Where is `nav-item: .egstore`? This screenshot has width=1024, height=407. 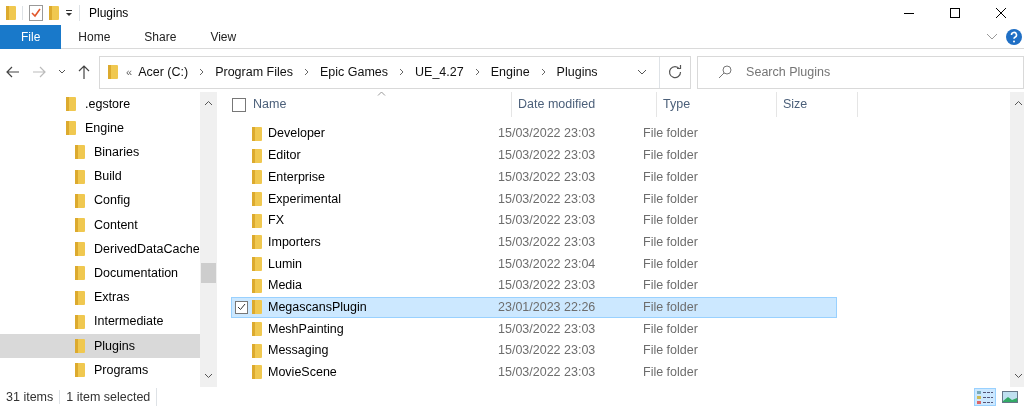
nav-item: .egstore is located at coordinates (100, 104).